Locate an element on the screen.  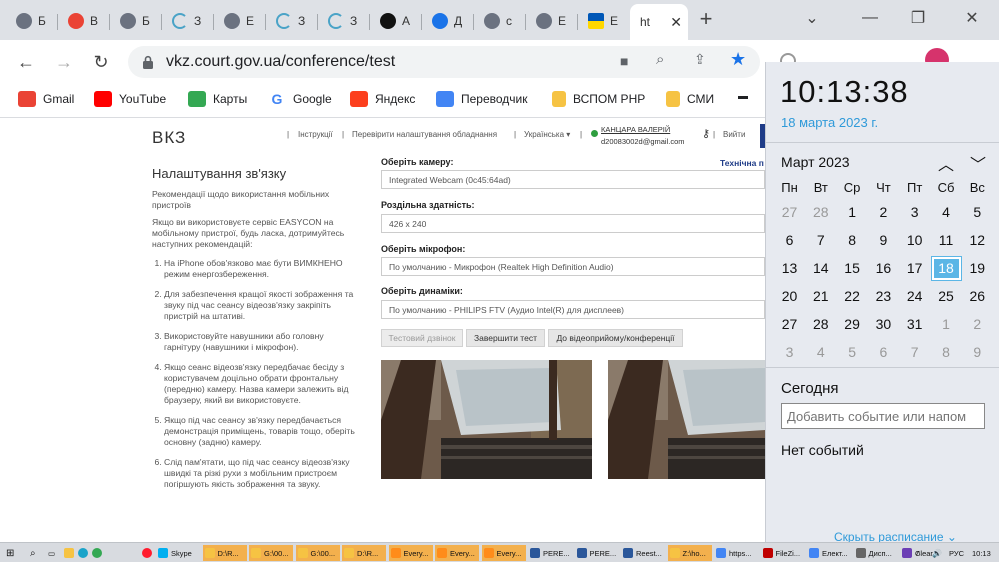
browser-tab: с is located at coordinates (500, 21).